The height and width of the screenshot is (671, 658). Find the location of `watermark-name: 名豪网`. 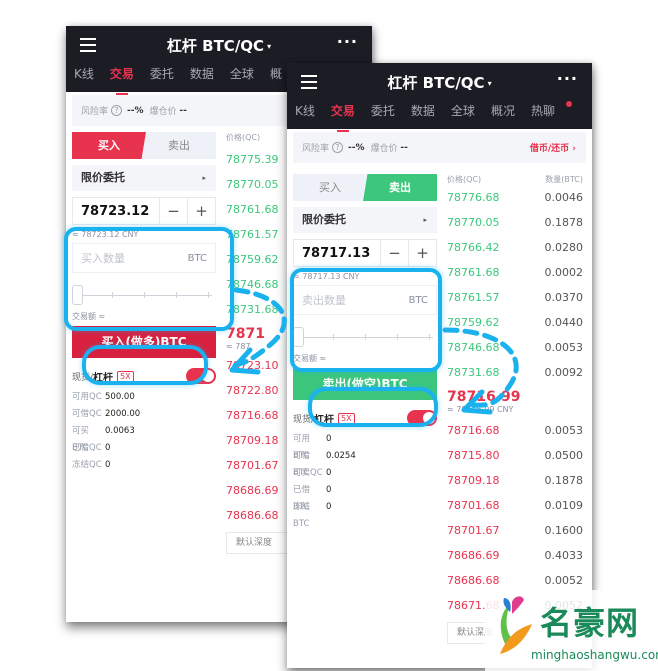

watermark-name: 名豪网 is located at coordinates (590, 623).